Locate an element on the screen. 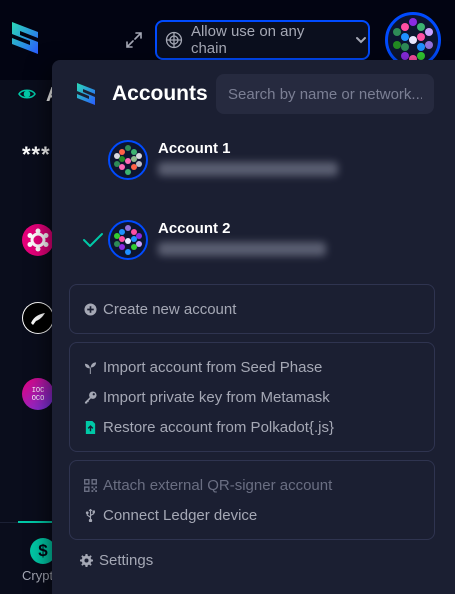  attach-qr-signer-button: Attach external QR-signer account is located at coordinates (208, 485).